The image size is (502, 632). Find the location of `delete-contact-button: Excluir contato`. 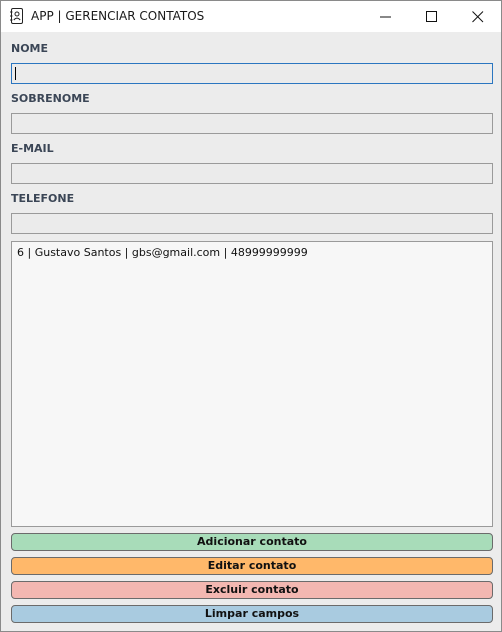

delete-contact-button: Excluir contato is located at coordinates (252, 590).